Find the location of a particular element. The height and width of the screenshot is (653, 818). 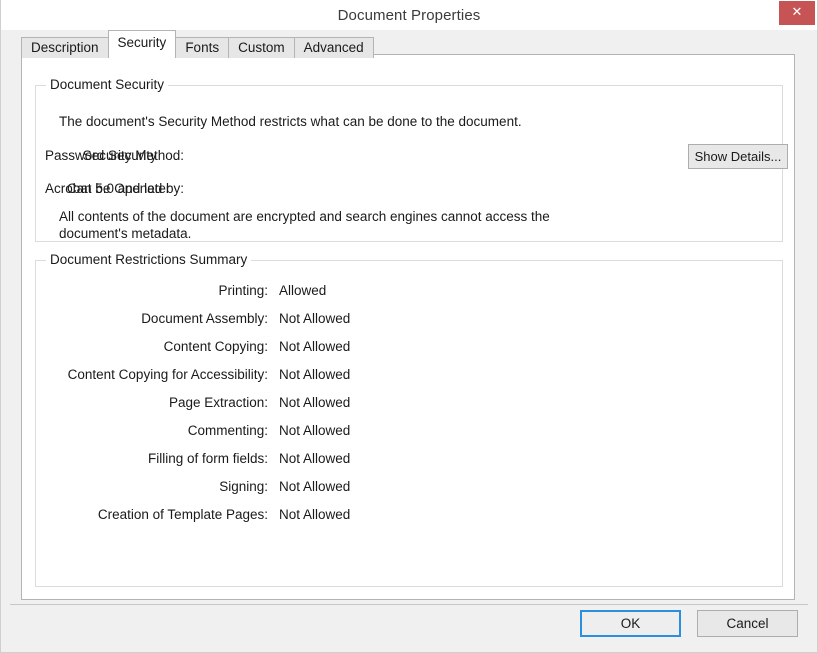

restriction-label: Page Extraction: is located at coordinates (218, 402).